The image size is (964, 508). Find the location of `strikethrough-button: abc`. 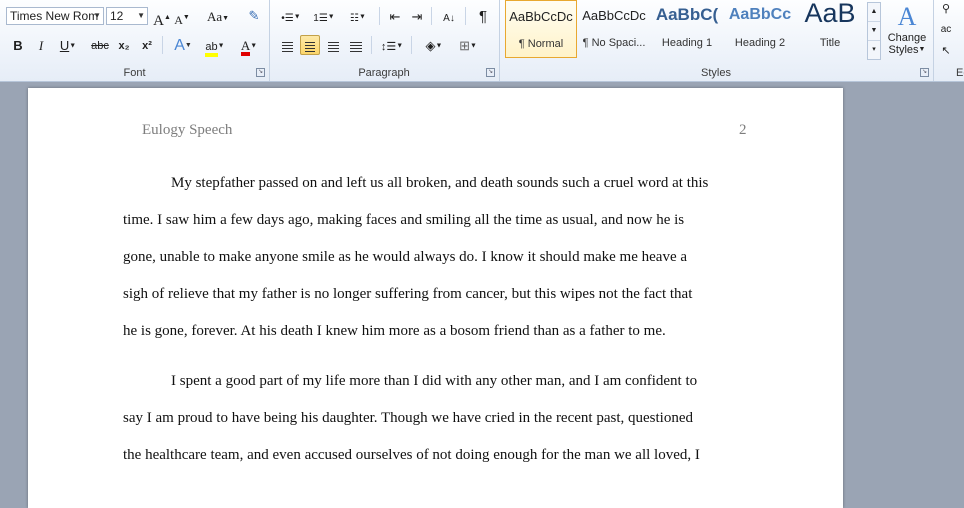

strikethrough-button: abc is located at coordinates (100, 45).